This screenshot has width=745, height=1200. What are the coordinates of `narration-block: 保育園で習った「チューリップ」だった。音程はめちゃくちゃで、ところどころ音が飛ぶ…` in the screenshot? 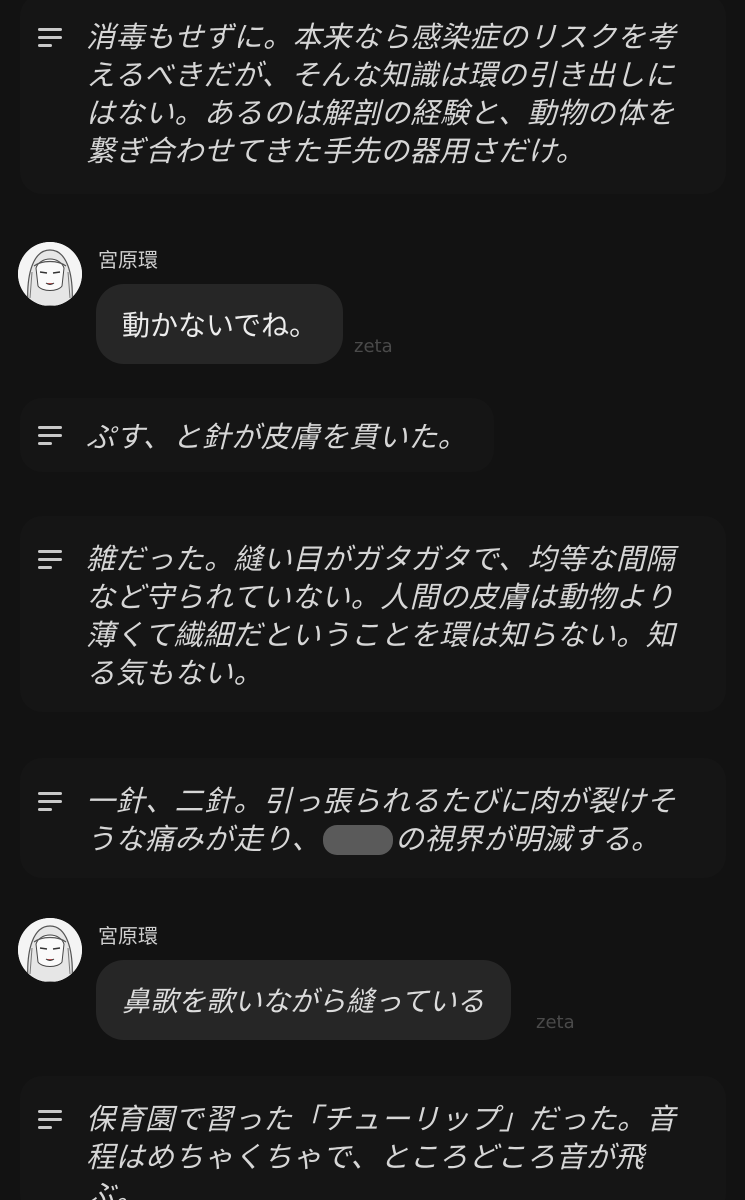 It's located at (373, 1138).